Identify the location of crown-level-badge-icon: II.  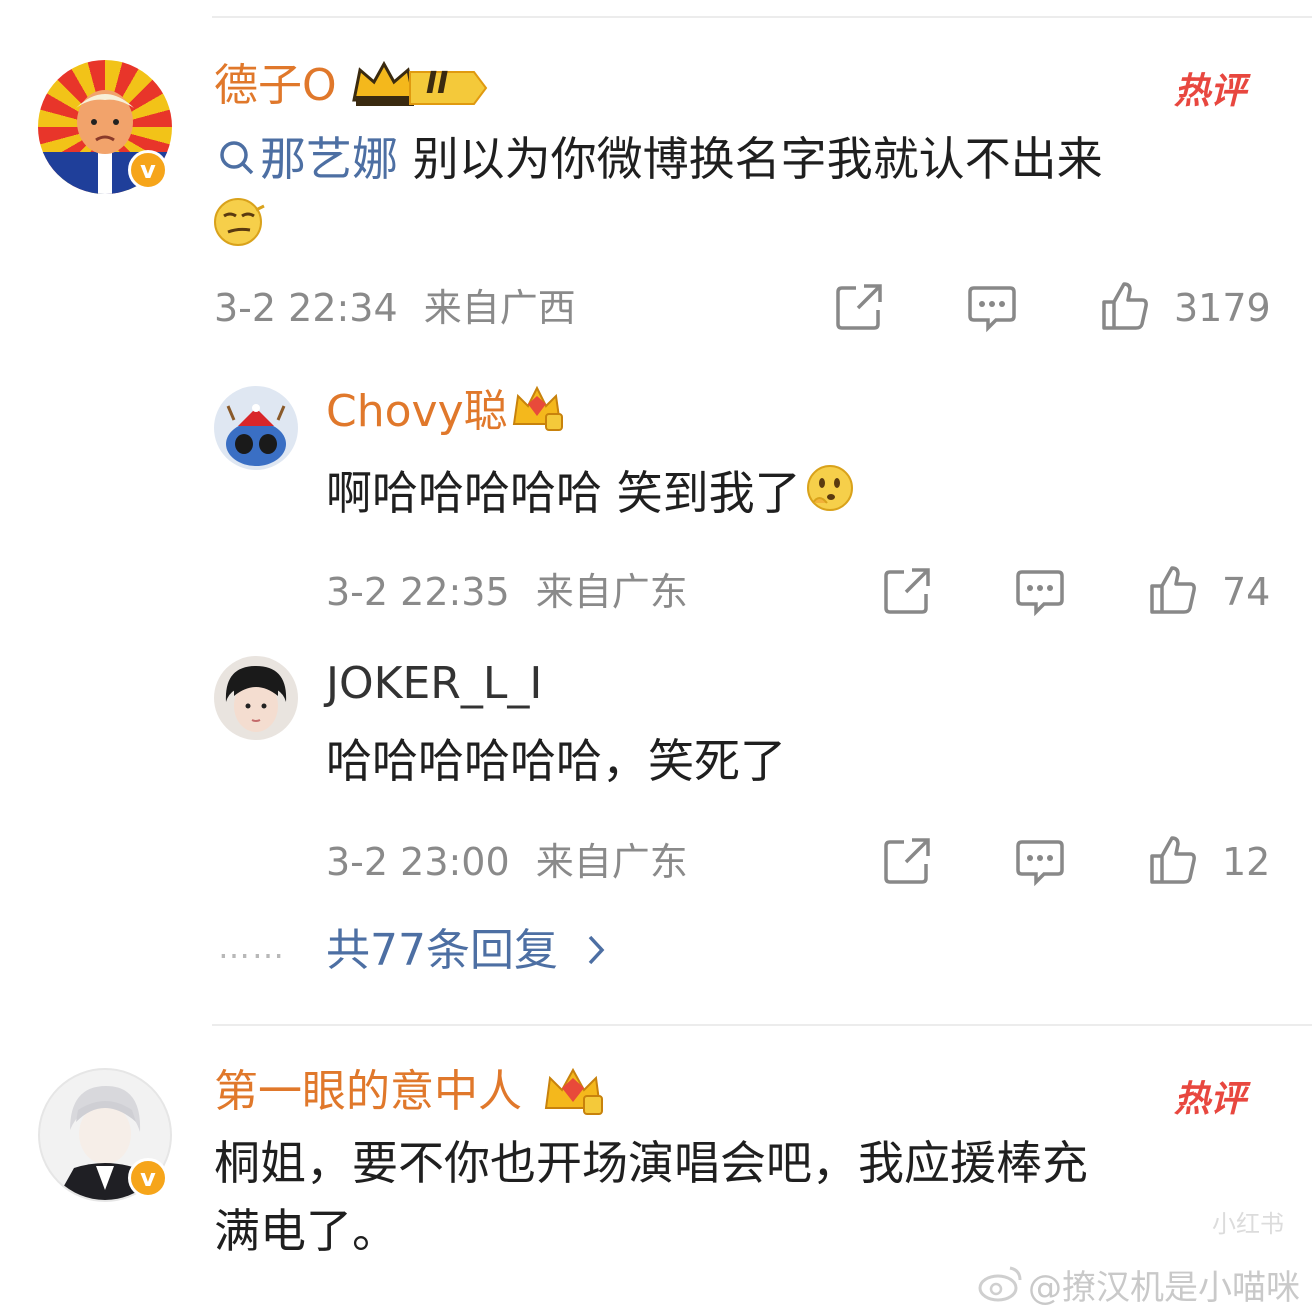
(420, 84).